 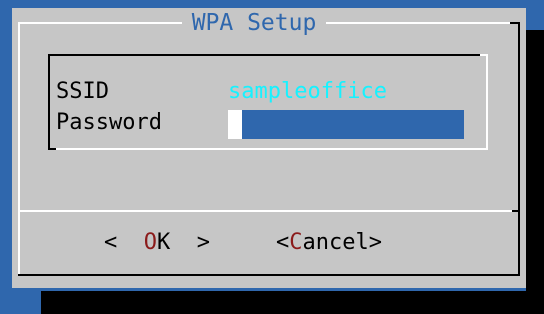 I want to click on ssid-label: SSID, so click(x=82, y=91).